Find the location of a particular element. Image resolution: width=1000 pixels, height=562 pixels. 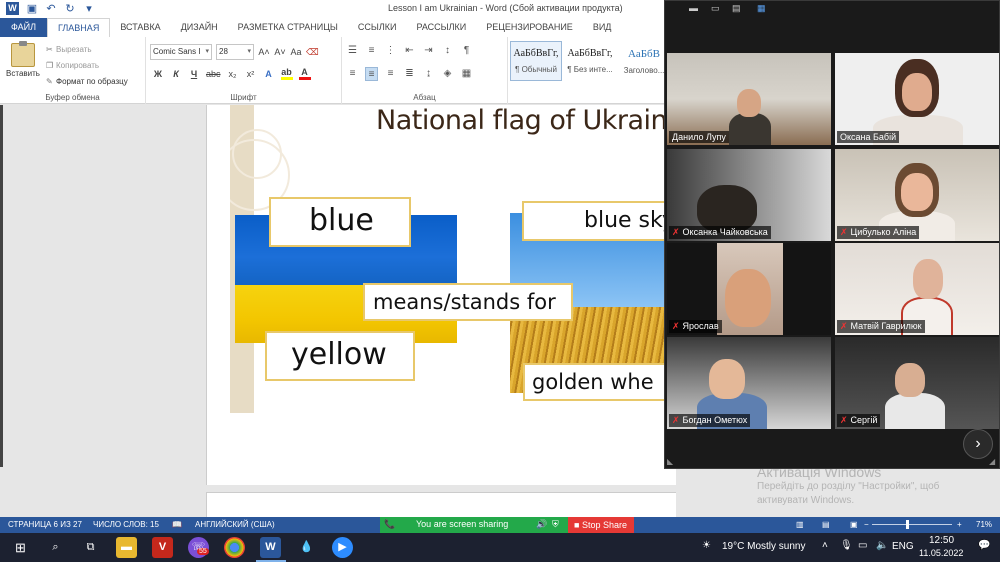

word-count: ЧИСЛО СЛОВ: 15 is located at coordinates (126, 524).